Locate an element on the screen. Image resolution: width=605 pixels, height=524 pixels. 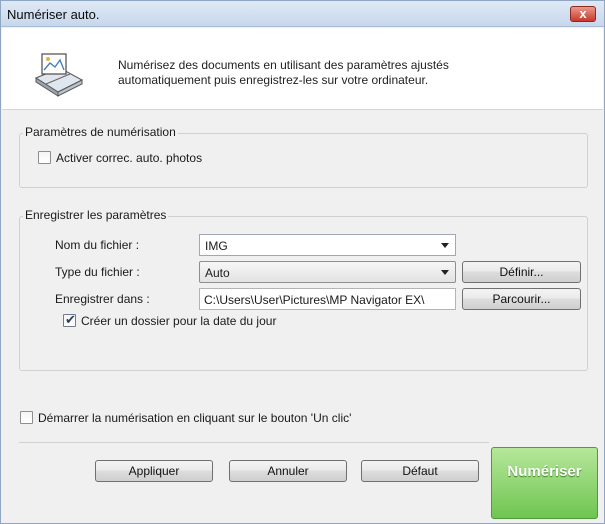
auto-correct-label: Activer correc. auto. photos is located at coordinates (129, 158).